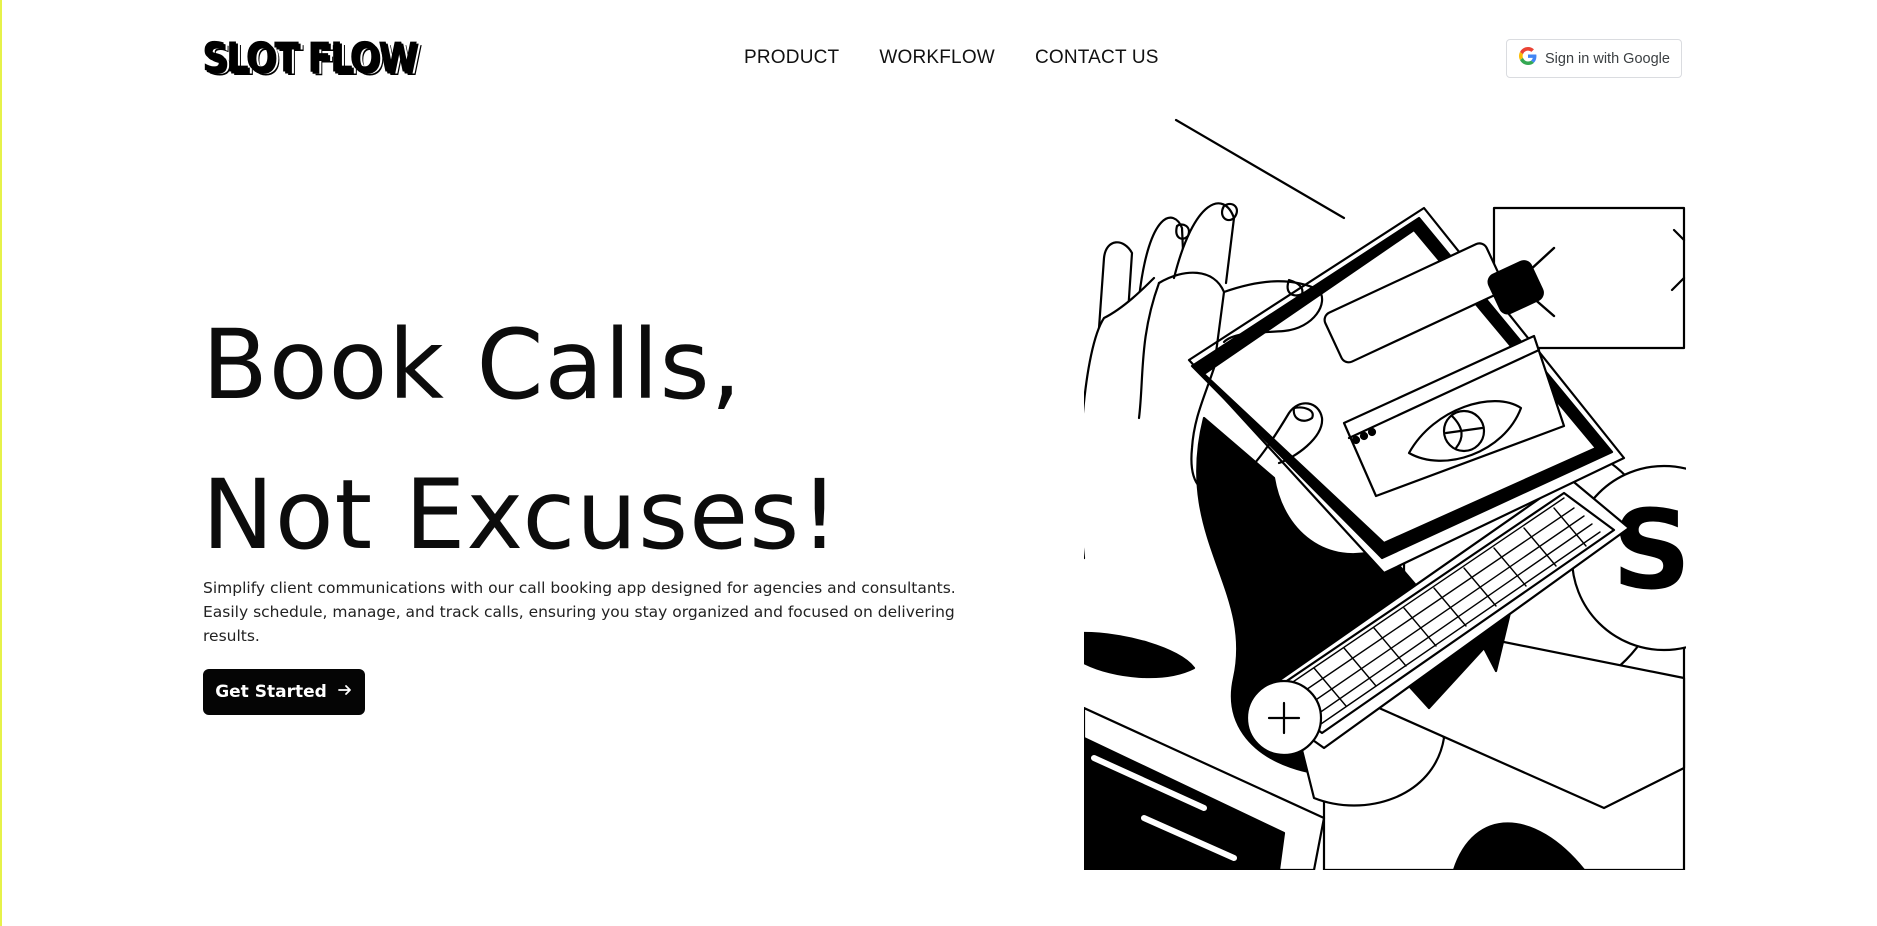 This screenshot has width=1877, height=926. I want to click on get-started-button: Get Started, so click(284, 692).